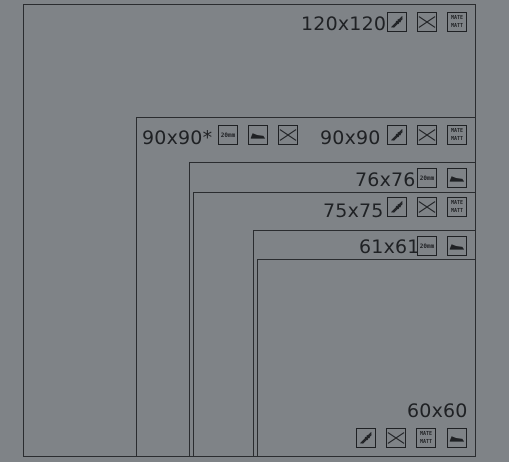 Image resolution: width=509 pixels, height=462 pixels. Describe the element at coordinates (437, 411) in the screenshot. I see `size-label-60x60: 60x60` at that location.